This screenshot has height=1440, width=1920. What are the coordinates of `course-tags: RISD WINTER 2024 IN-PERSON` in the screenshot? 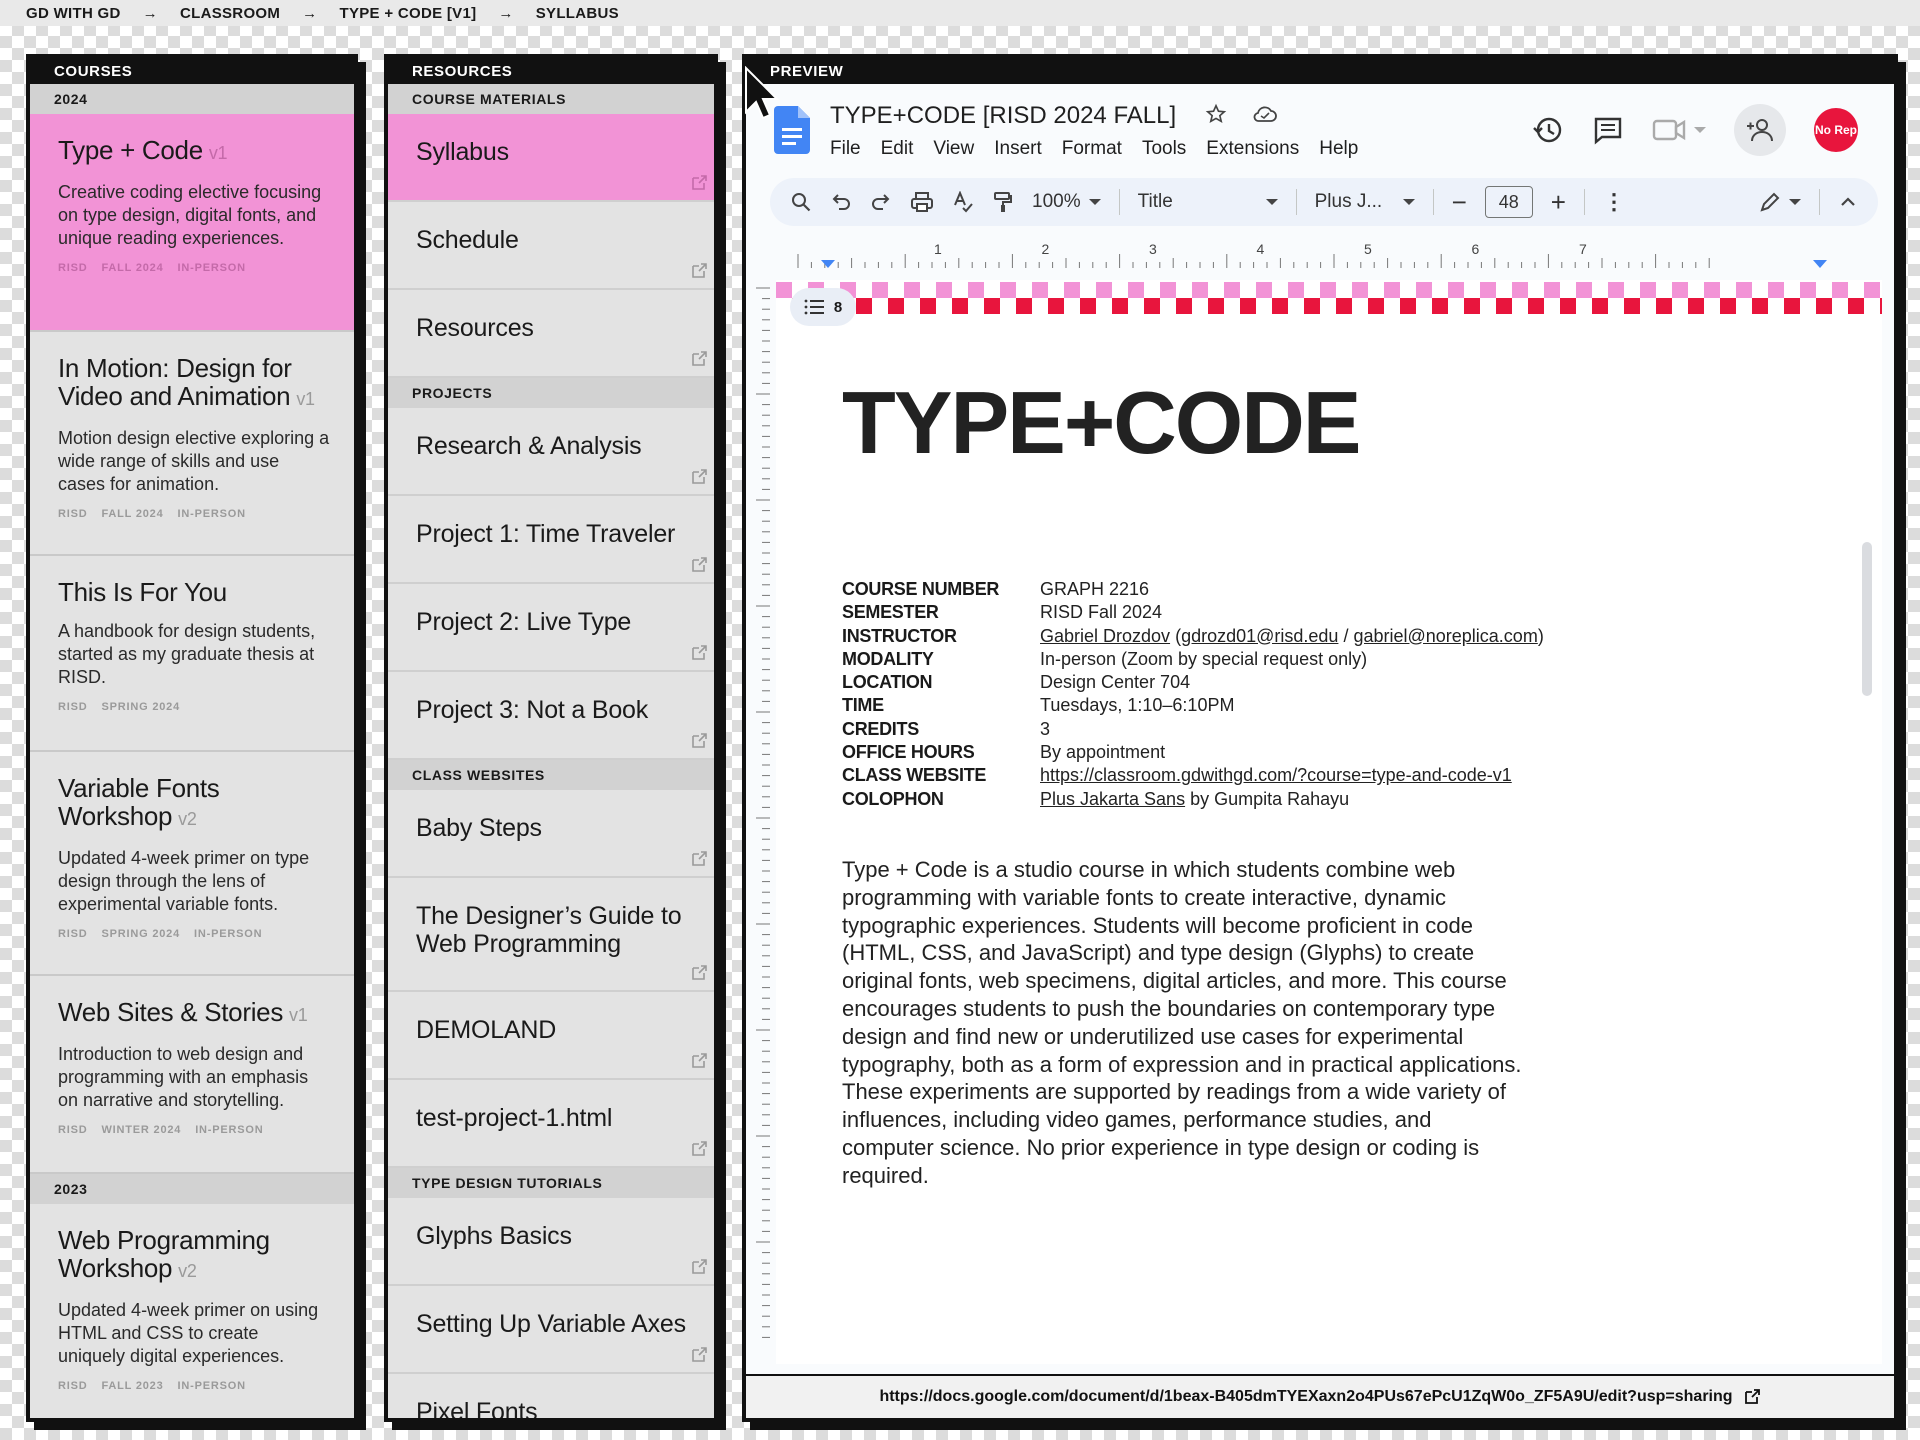 It's located at (194, 1139).